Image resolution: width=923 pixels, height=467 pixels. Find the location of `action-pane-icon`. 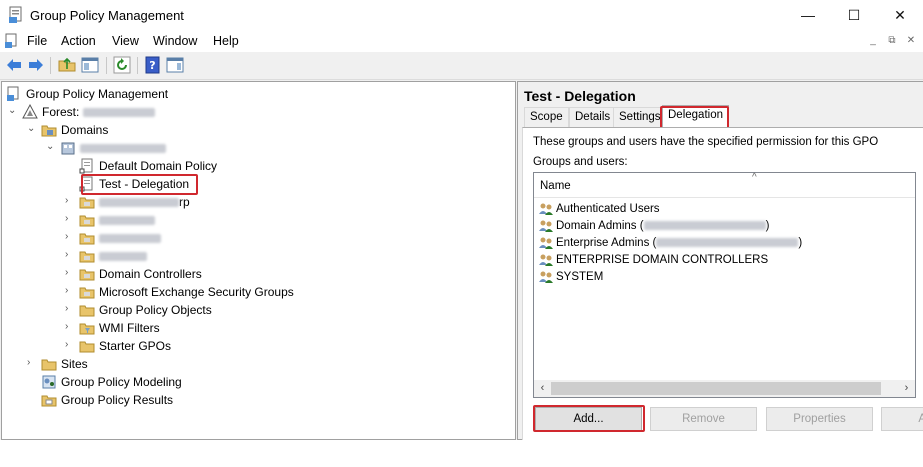

action-pane-icon is located at coordinates (175, 65).